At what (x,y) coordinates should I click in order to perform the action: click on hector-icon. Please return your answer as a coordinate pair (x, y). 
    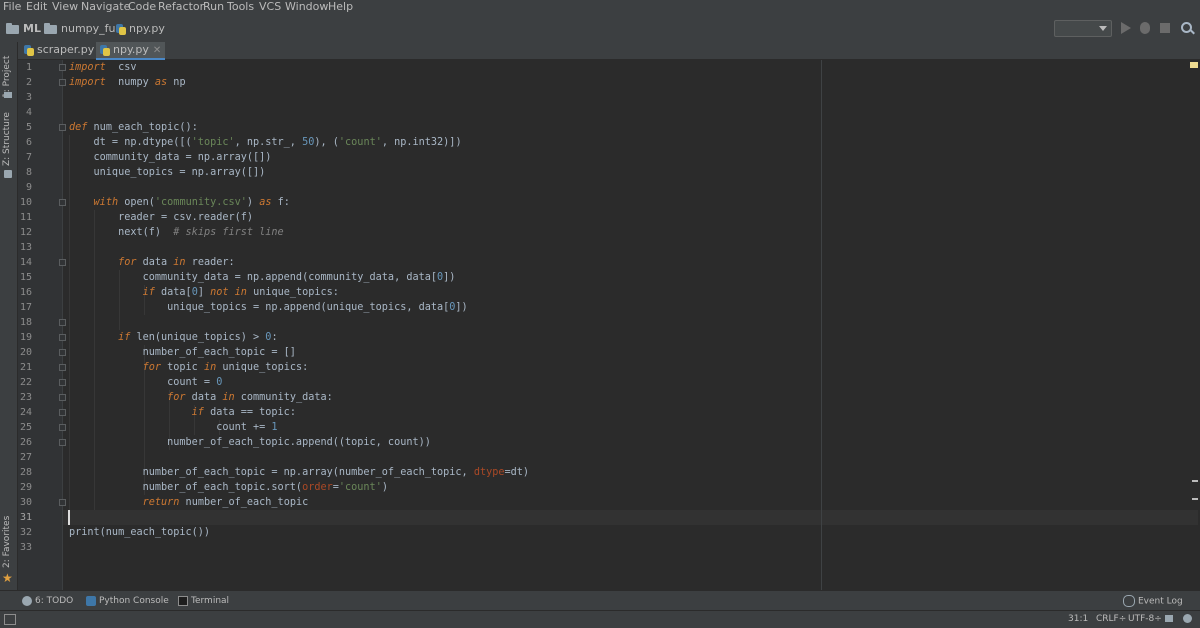
    Looking at the image, I should click on (1187, 618).